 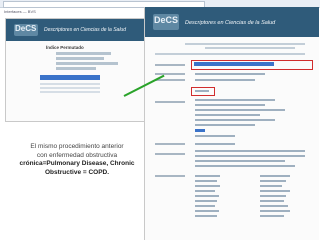 What do you see at coordinates (215, 144) in the screenshot?
I see `category-value` at bounding box center [215, 144].